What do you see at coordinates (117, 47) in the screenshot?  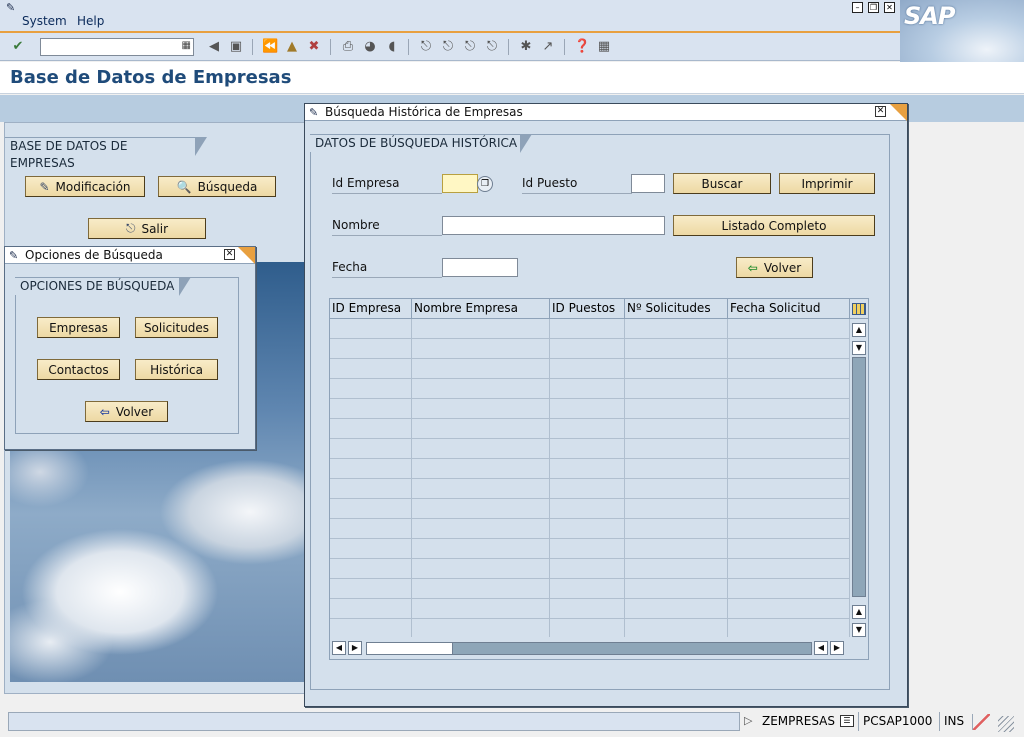 I see `command-field: ▦` at bounding box center [117, 47].